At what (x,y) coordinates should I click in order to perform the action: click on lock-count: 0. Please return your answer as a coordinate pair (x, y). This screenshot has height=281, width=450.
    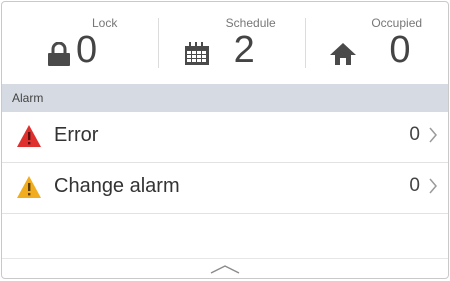
    Looking at the image, I should click on (87, 50).